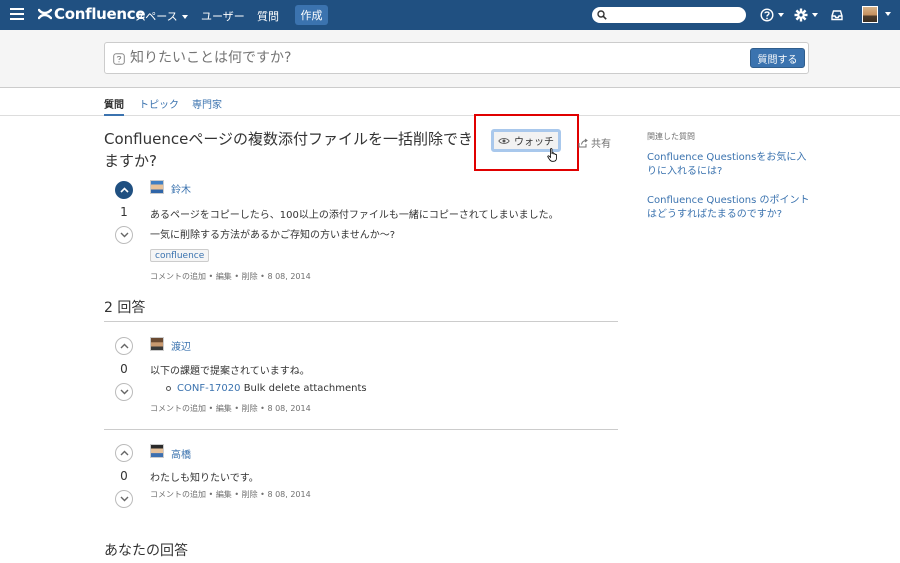  Describe the element at coordinates (504, 140) in the screenshot. I see `eye-icon` at that location.